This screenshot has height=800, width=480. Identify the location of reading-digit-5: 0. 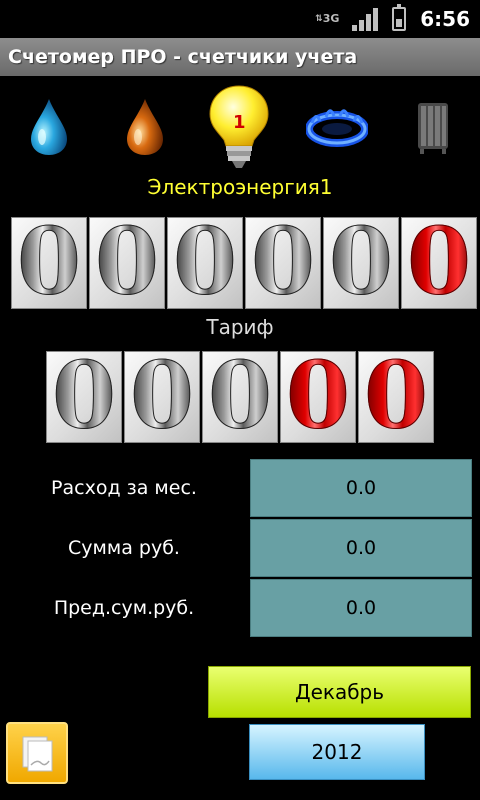
(361, 263).